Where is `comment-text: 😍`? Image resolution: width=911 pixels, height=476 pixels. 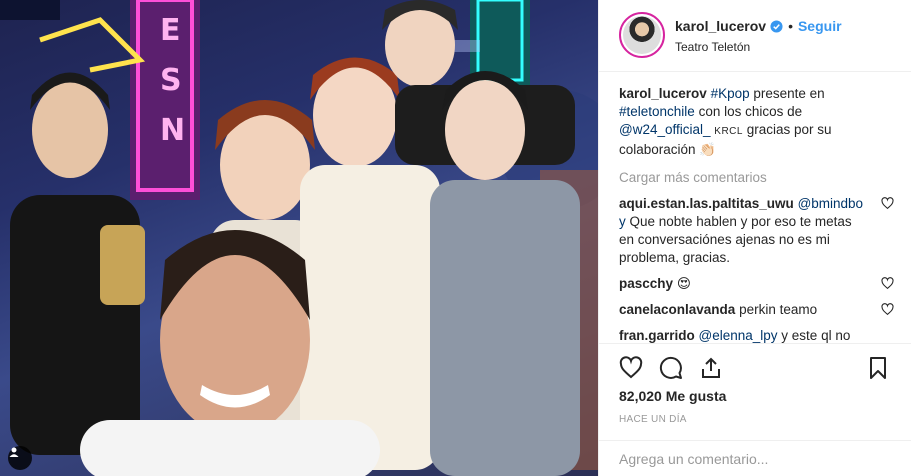
comment-text: 😍 is located at coordinates (683, 283).